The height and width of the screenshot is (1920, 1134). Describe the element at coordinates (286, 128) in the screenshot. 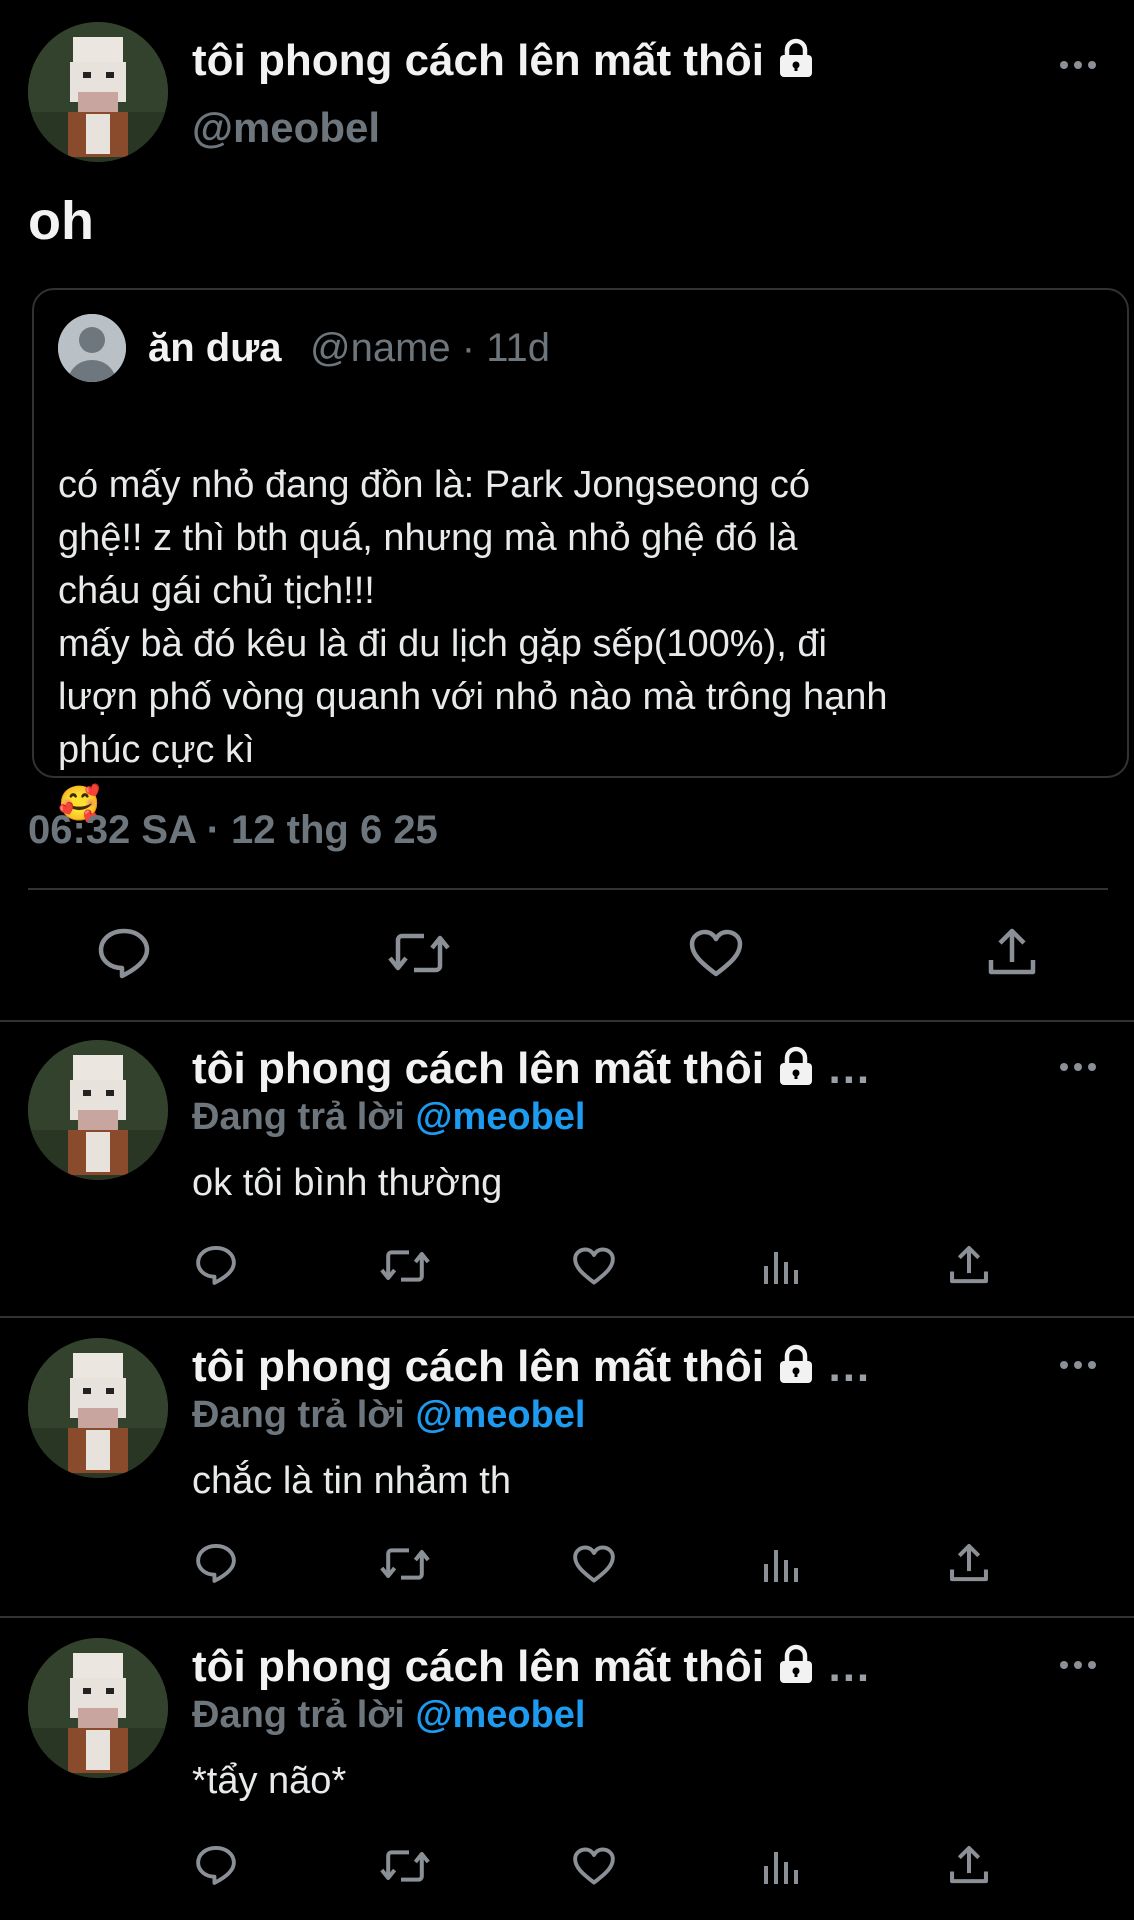

I see `handle: @meobel` at that location.